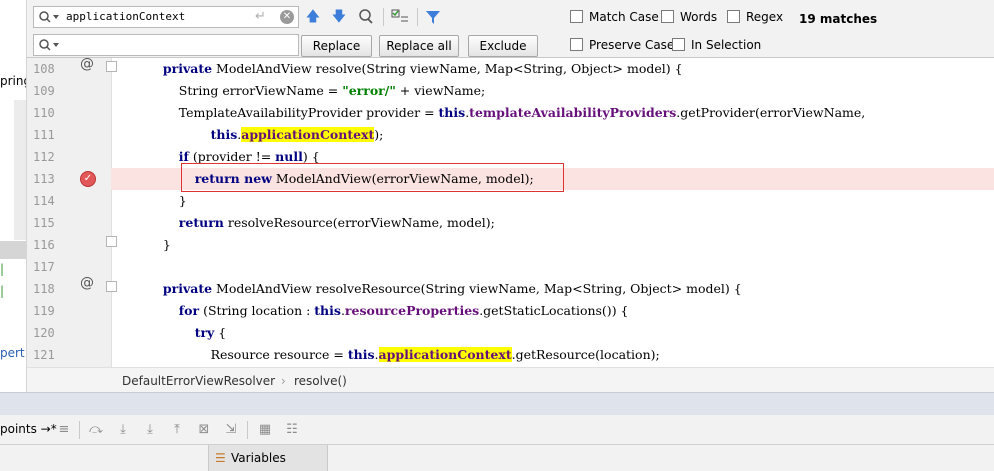  What do you see at coordinates (366, 17) in the screenshot?
I see `find-all-icon` at bounding box center [366, 17].